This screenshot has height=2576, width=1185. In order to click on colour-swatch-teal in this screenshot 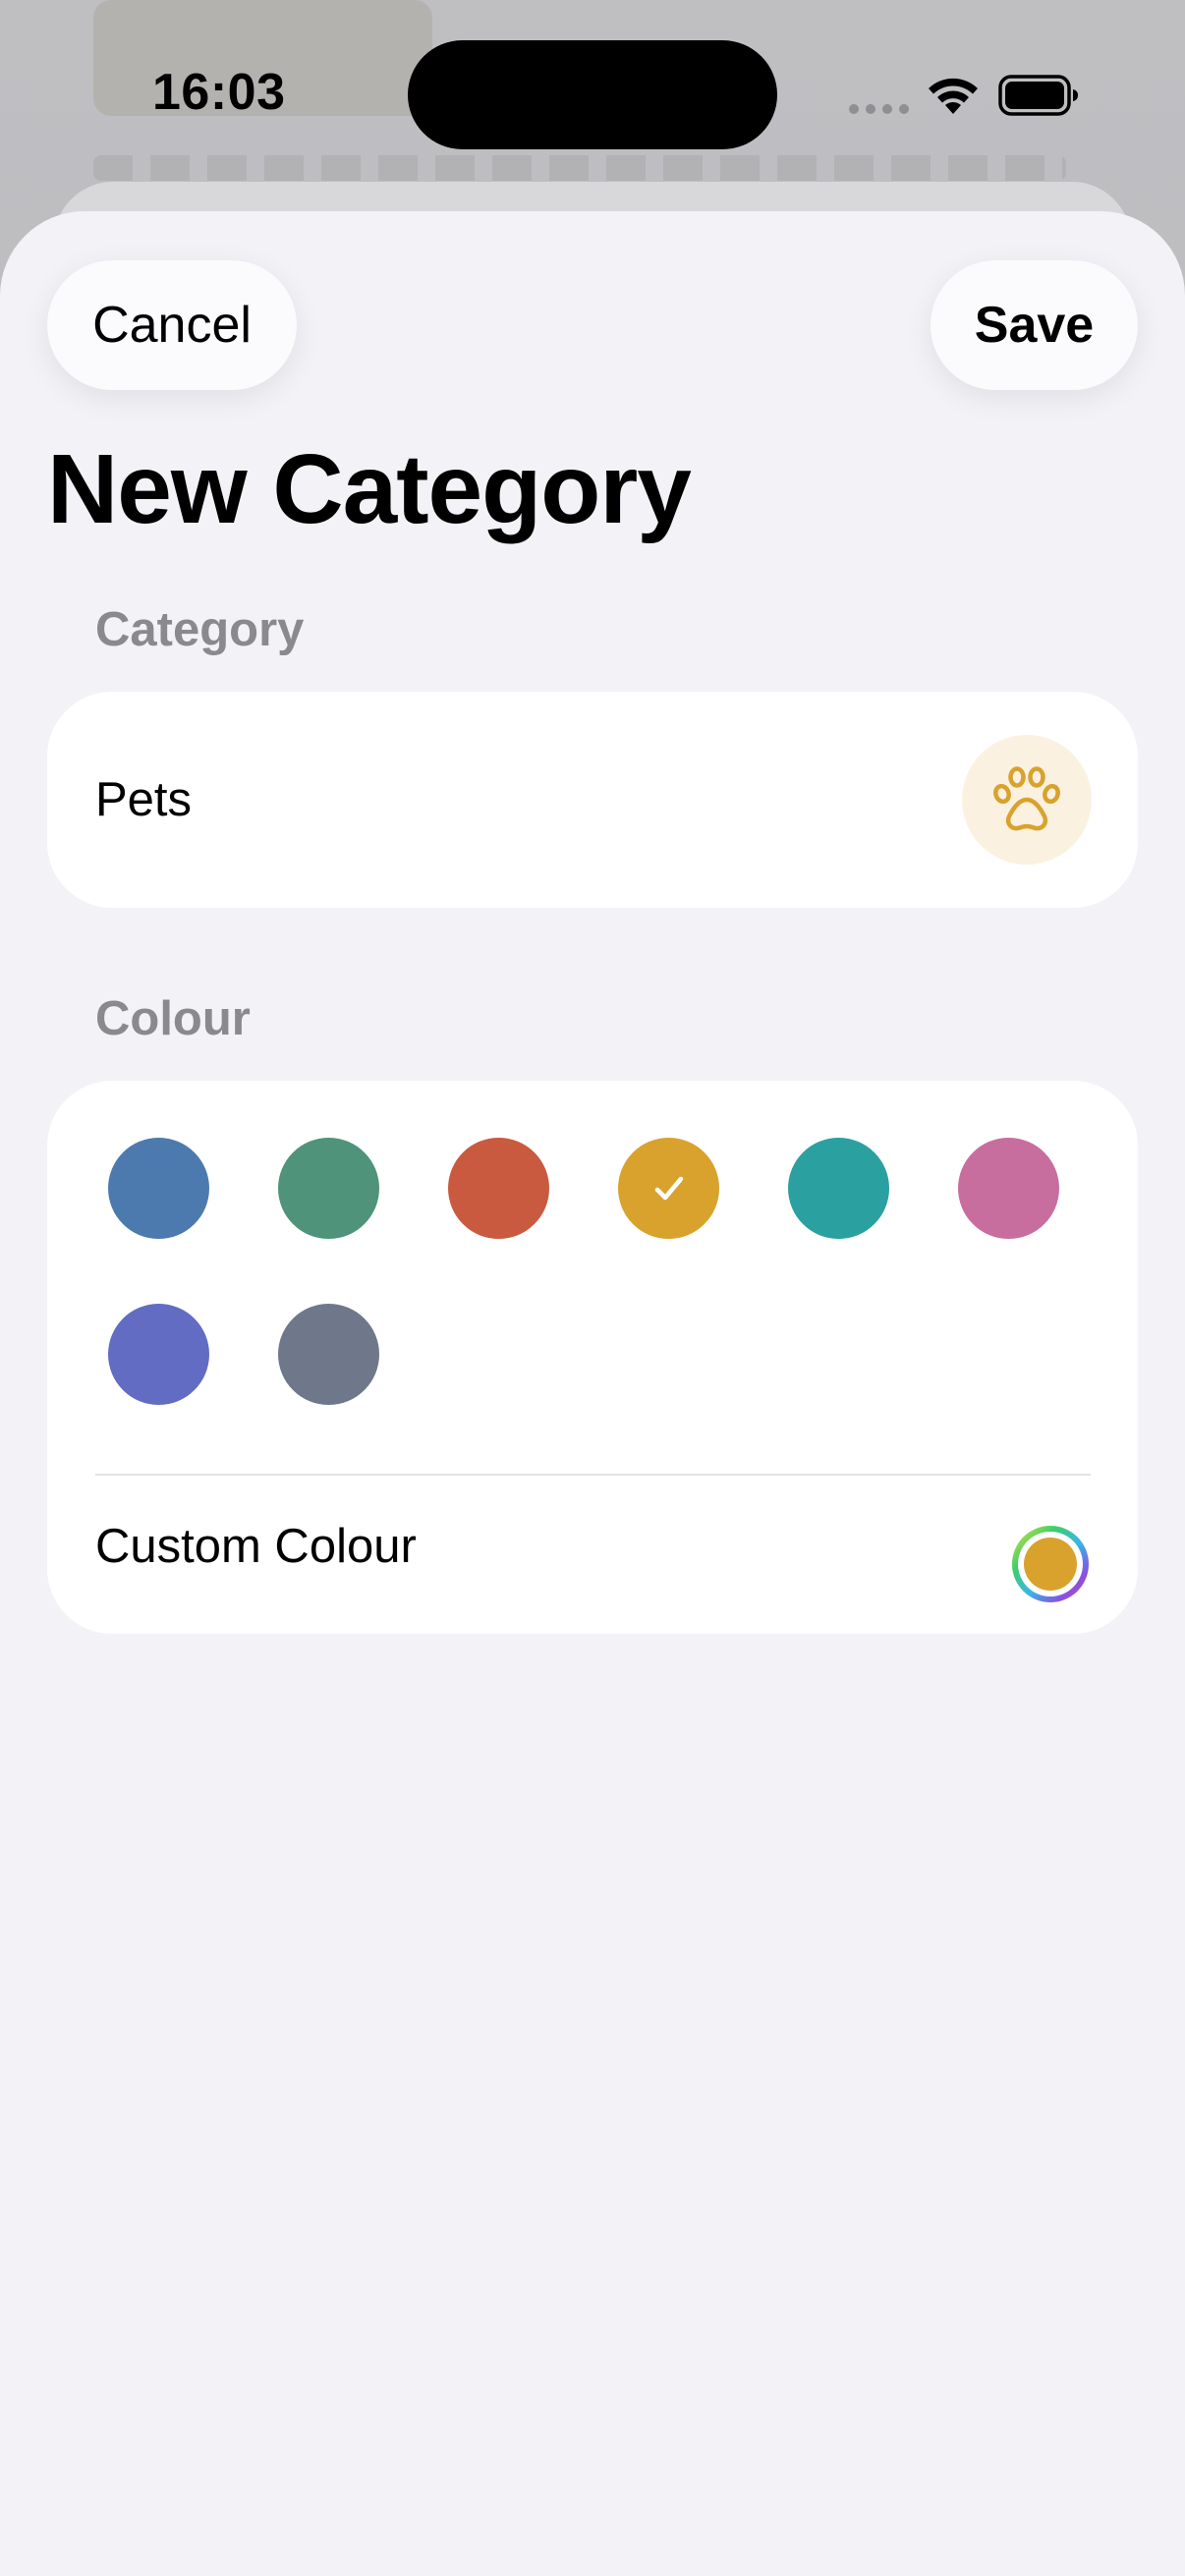, I will do `click(839, 1188)`.